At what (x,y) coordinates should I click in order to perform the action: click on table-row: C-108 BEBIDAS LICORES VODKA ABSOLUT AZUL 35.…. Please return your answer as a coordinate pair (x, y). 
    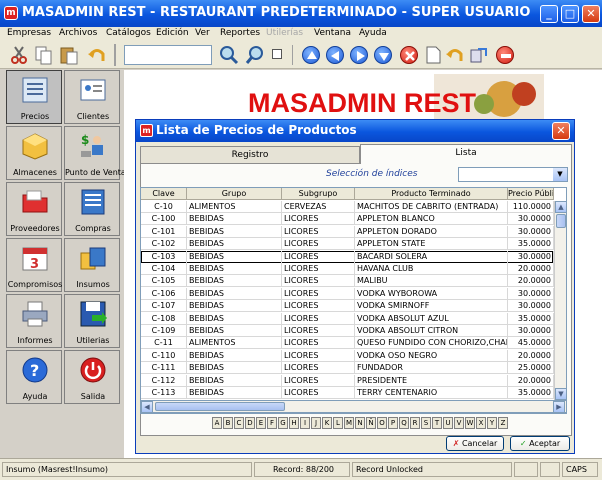
    Looking at the image, I should click on (347, 318).